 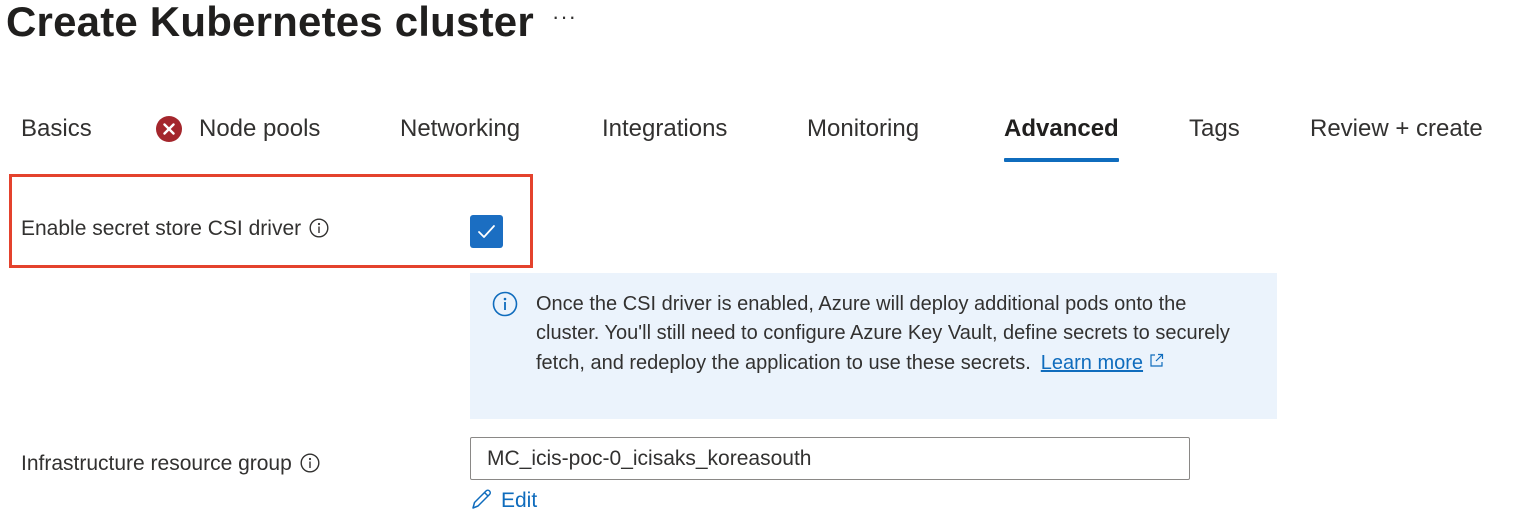 What do you see at coordinates (1061, 135) in the screenshot?
I see `tab-advanced: Advanced` at bounding box center [1061, 135].